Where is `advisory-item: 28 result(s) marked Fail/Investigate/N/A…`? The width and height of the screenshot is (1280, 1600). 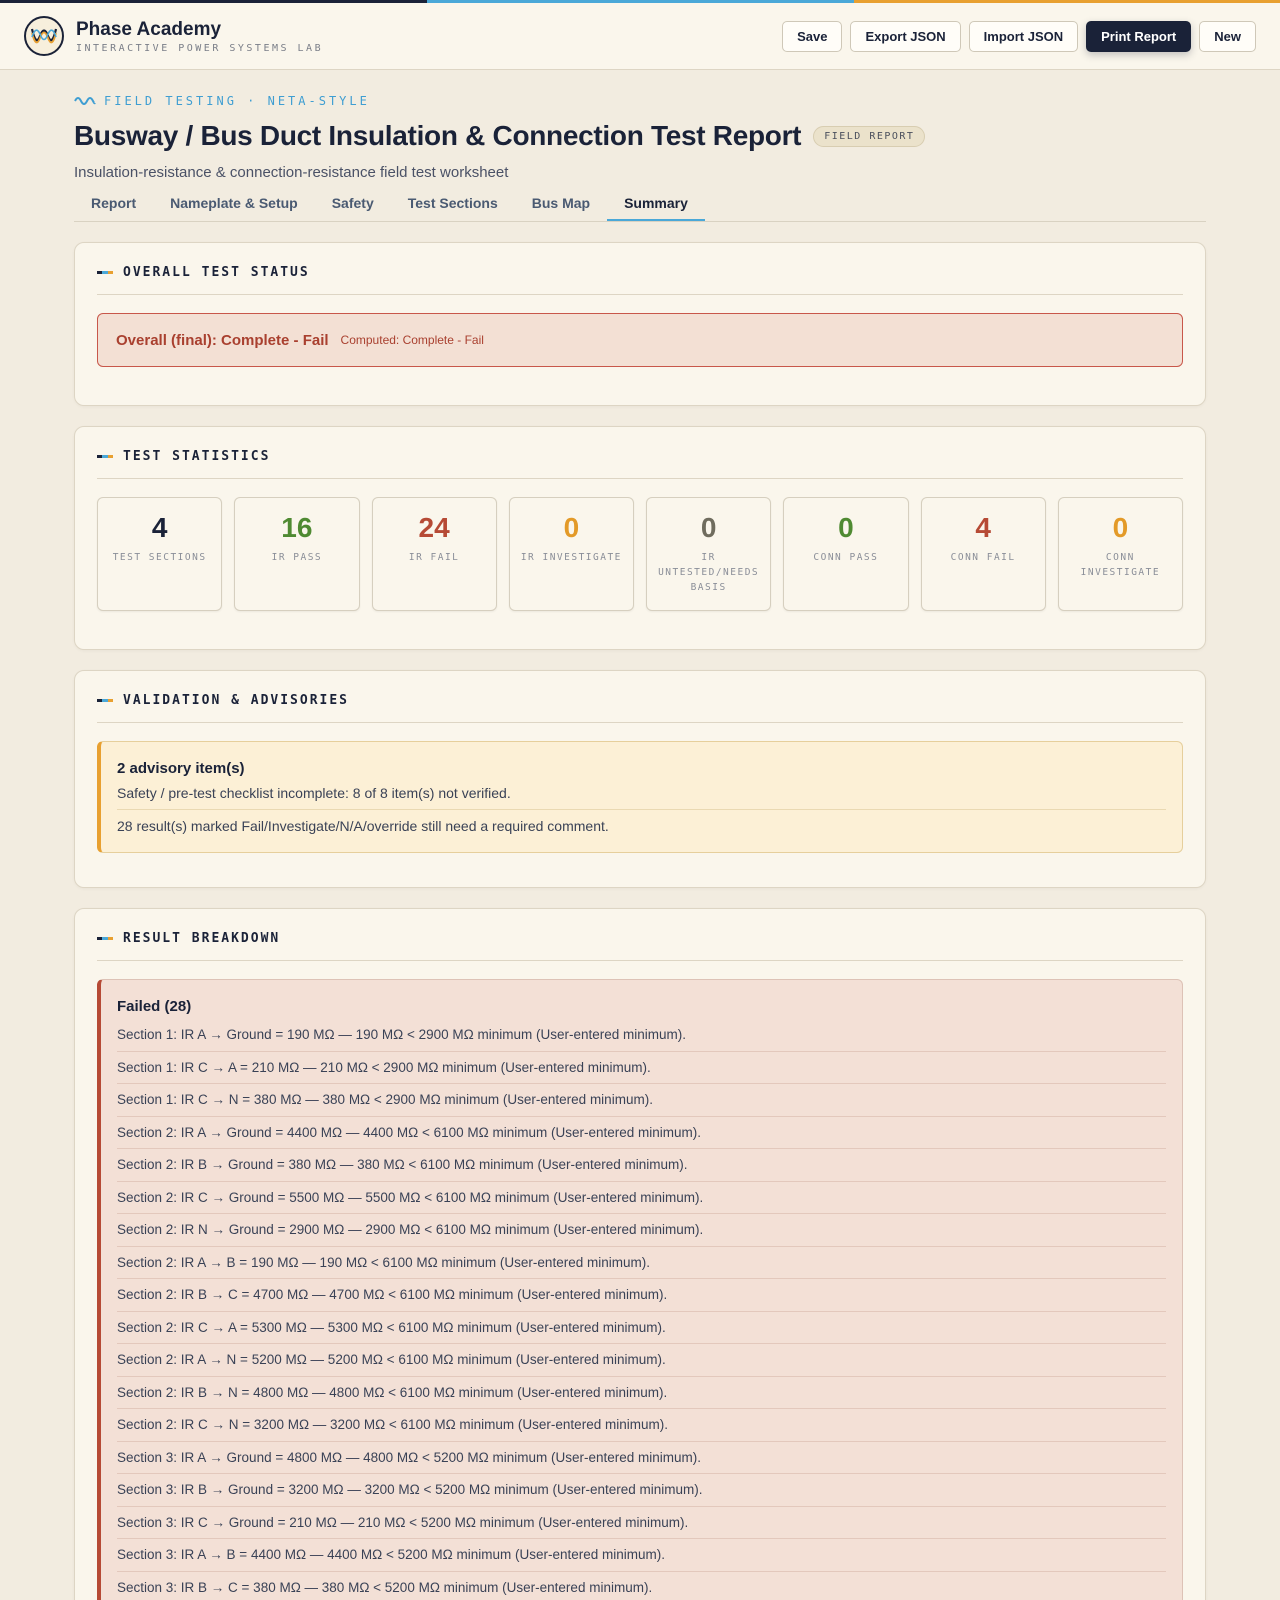 advisory-item: 28 result(s) marked Fail/Investigate/N/A… is located at coordinates (363, 826).